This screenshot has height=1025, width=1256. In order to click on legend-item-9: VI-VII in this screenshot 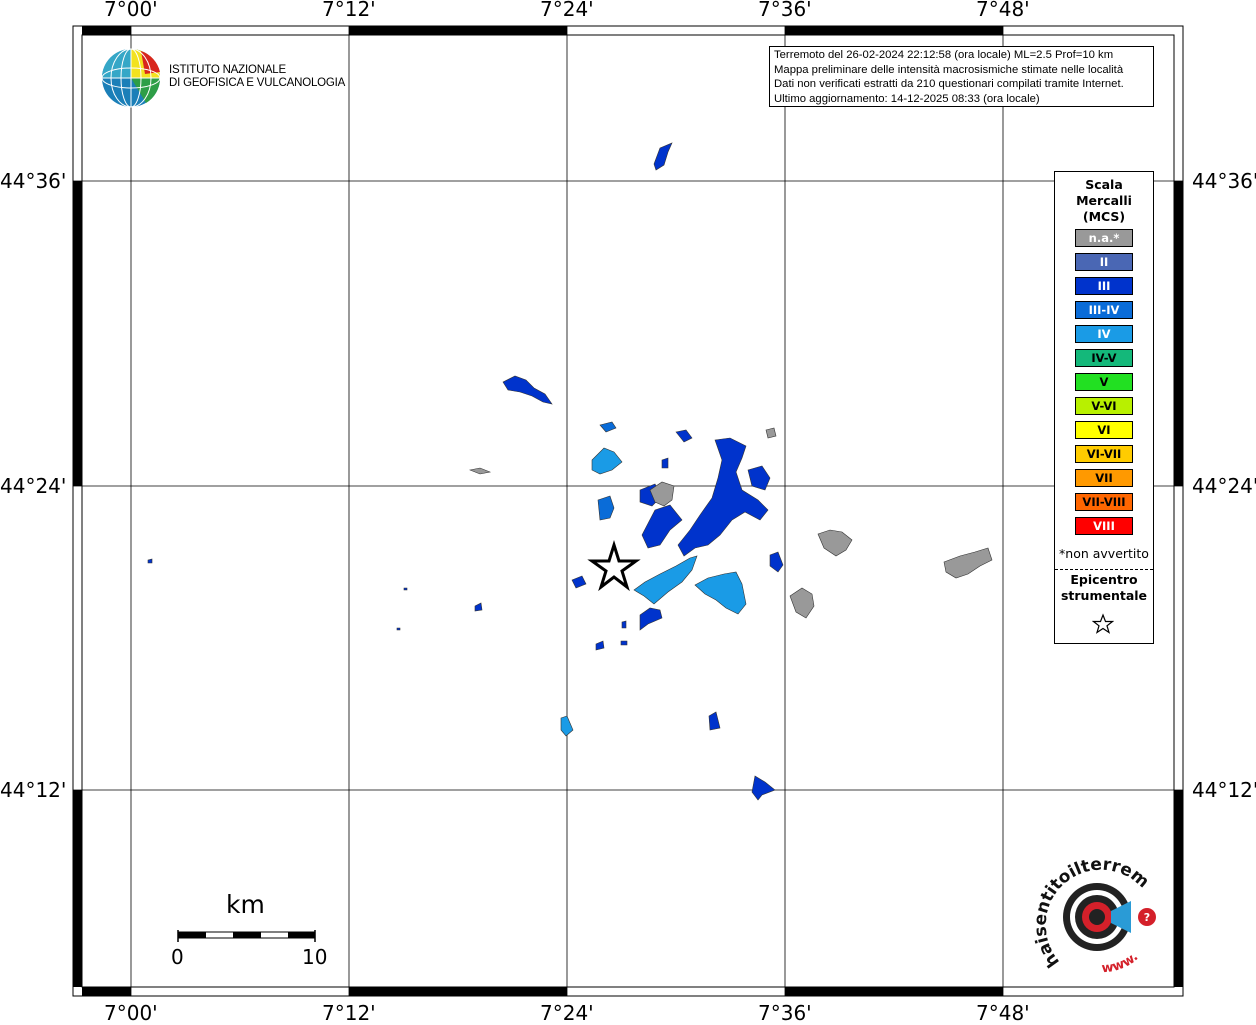, I will do `click(1104, 454)`.